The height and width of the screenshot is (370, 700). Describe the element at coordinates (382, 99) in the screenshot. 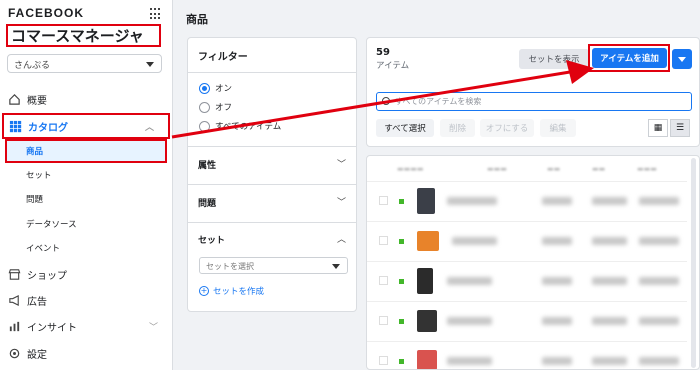

I see `annotation-arrow` at that location.